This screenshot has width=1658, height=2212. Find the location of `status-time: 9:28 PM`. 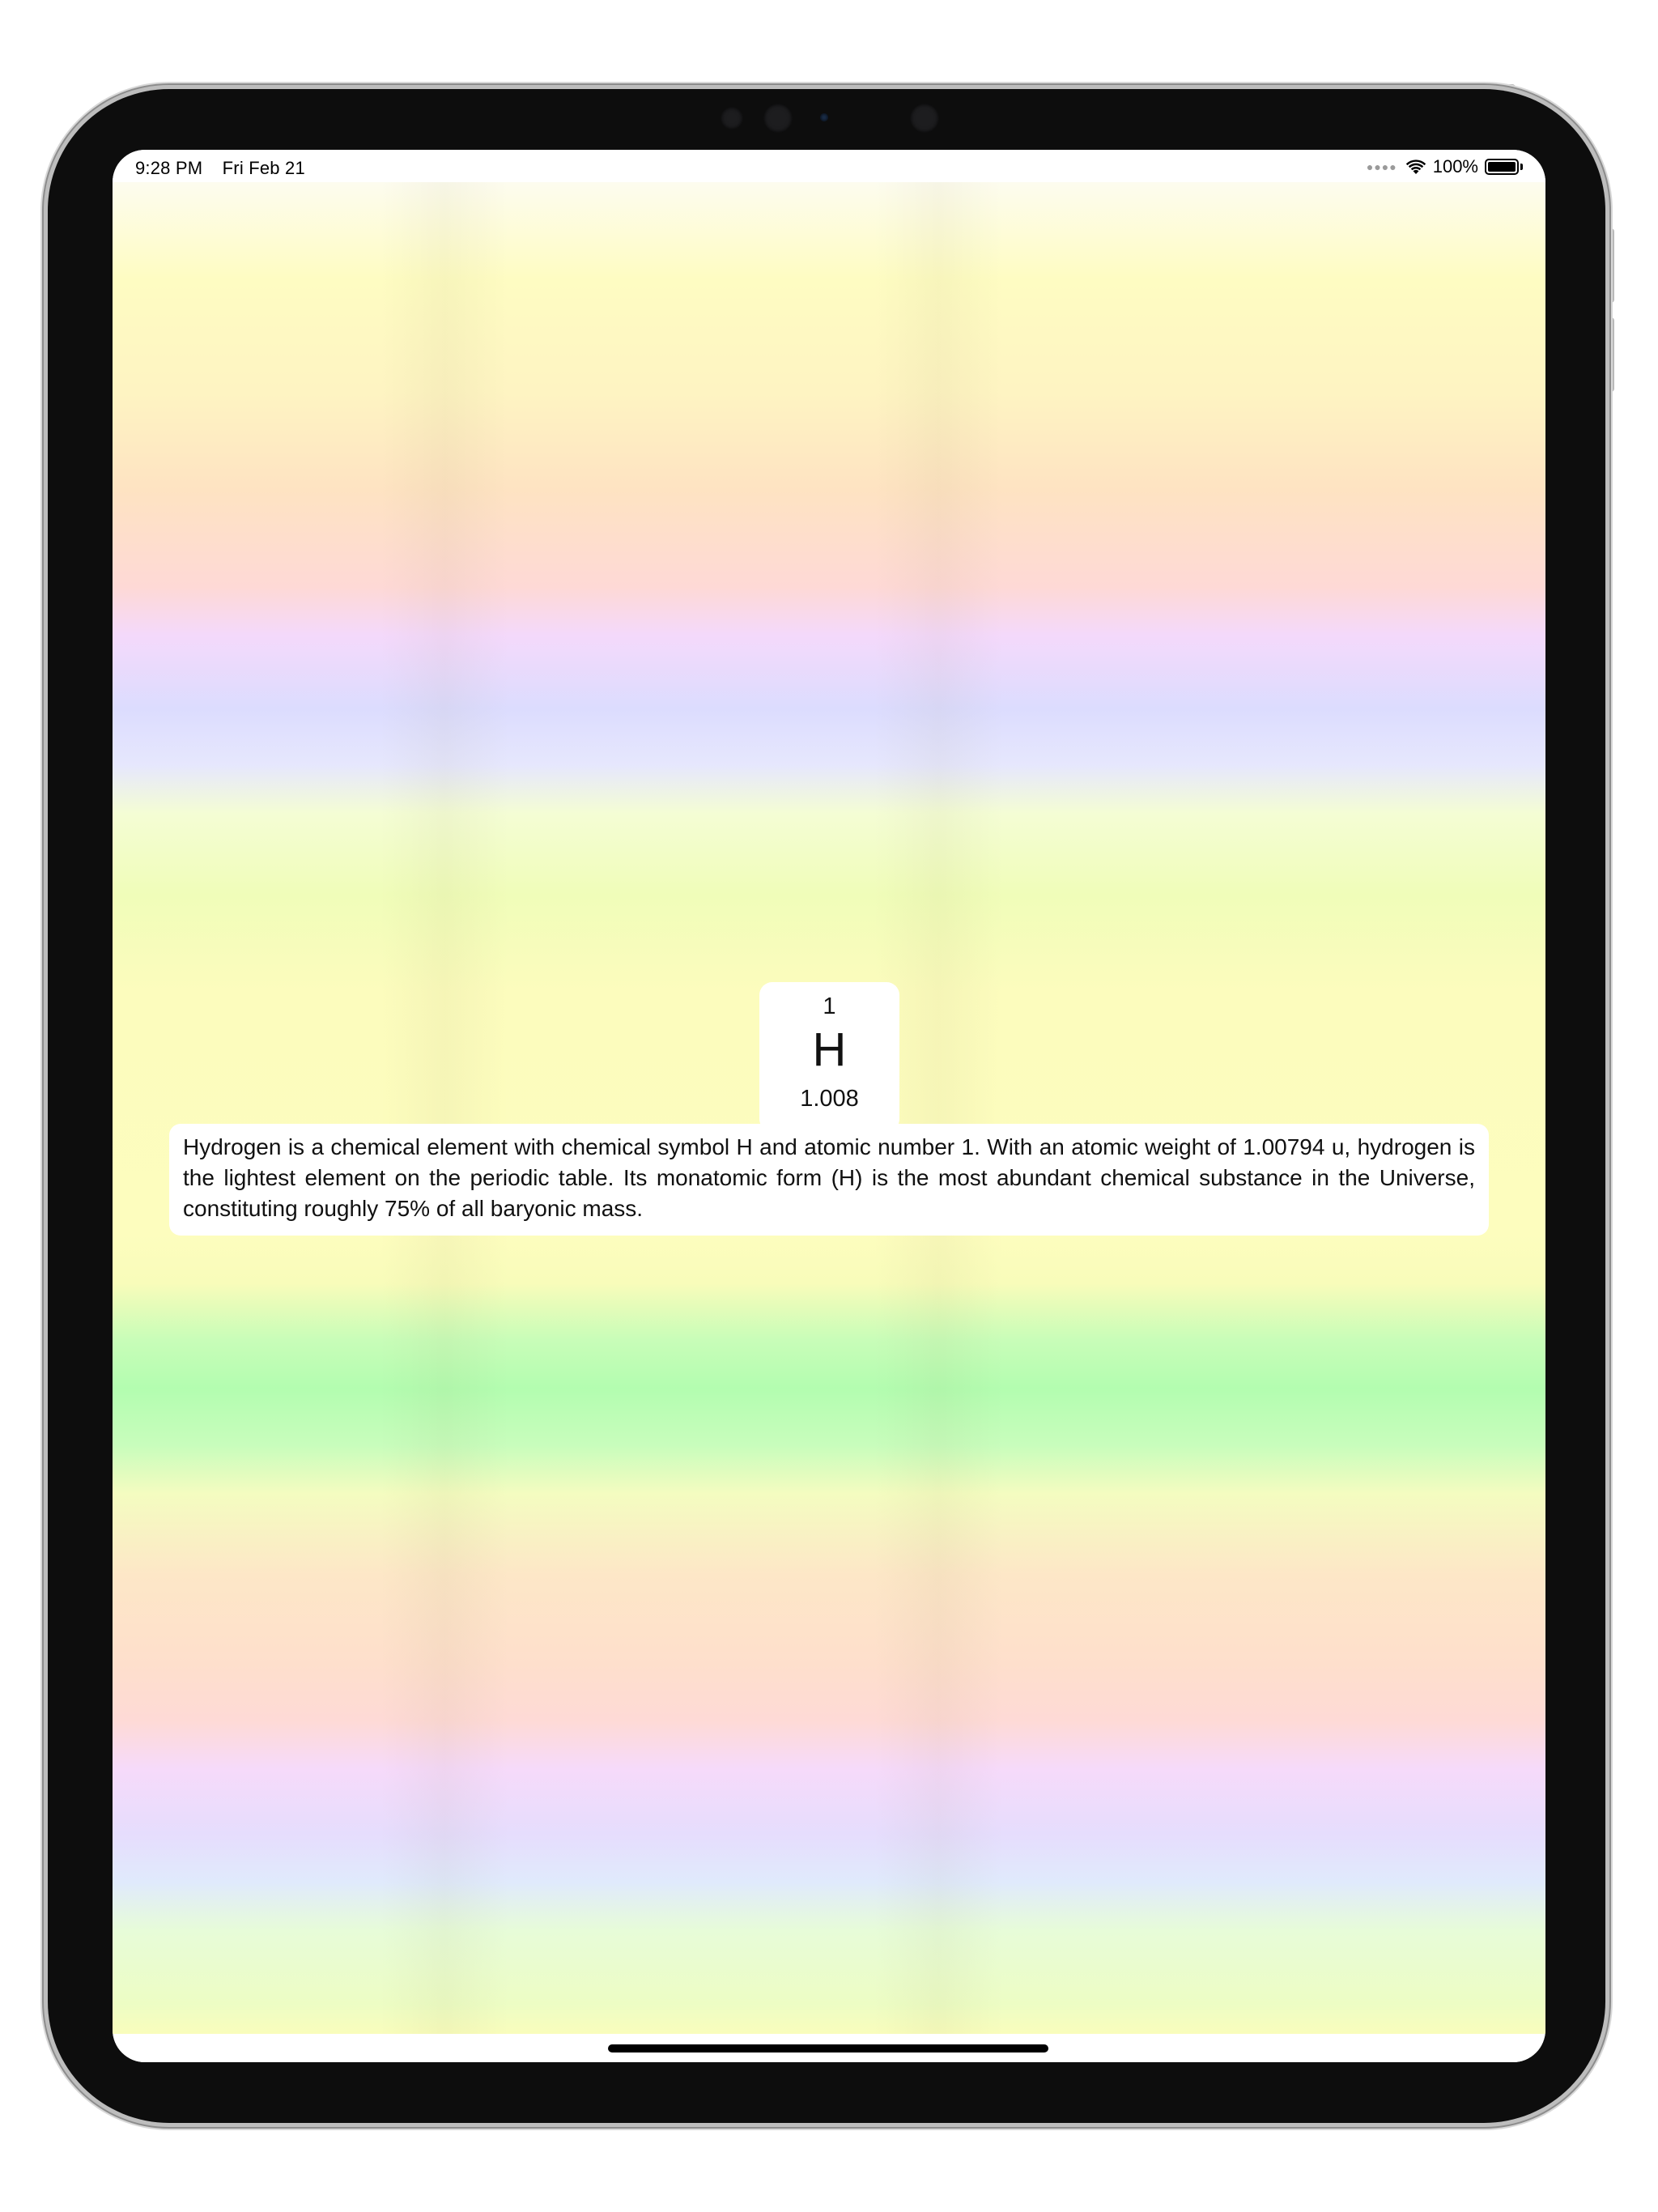

status-time: 9:28 PM is located at coordinates (169, 168).